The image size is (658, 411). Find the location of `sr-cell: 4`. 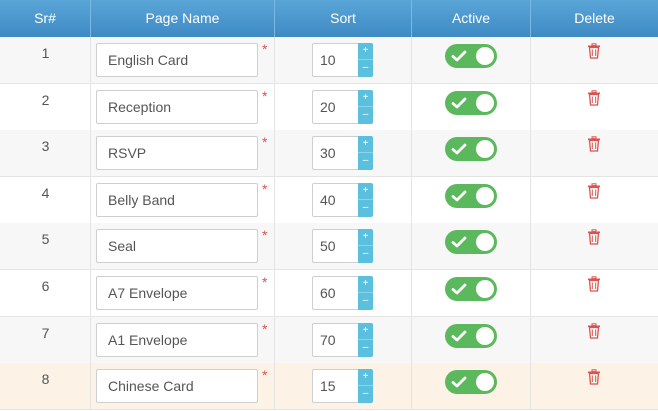

sr-cell: 4 is located at coordinates (45, 199).